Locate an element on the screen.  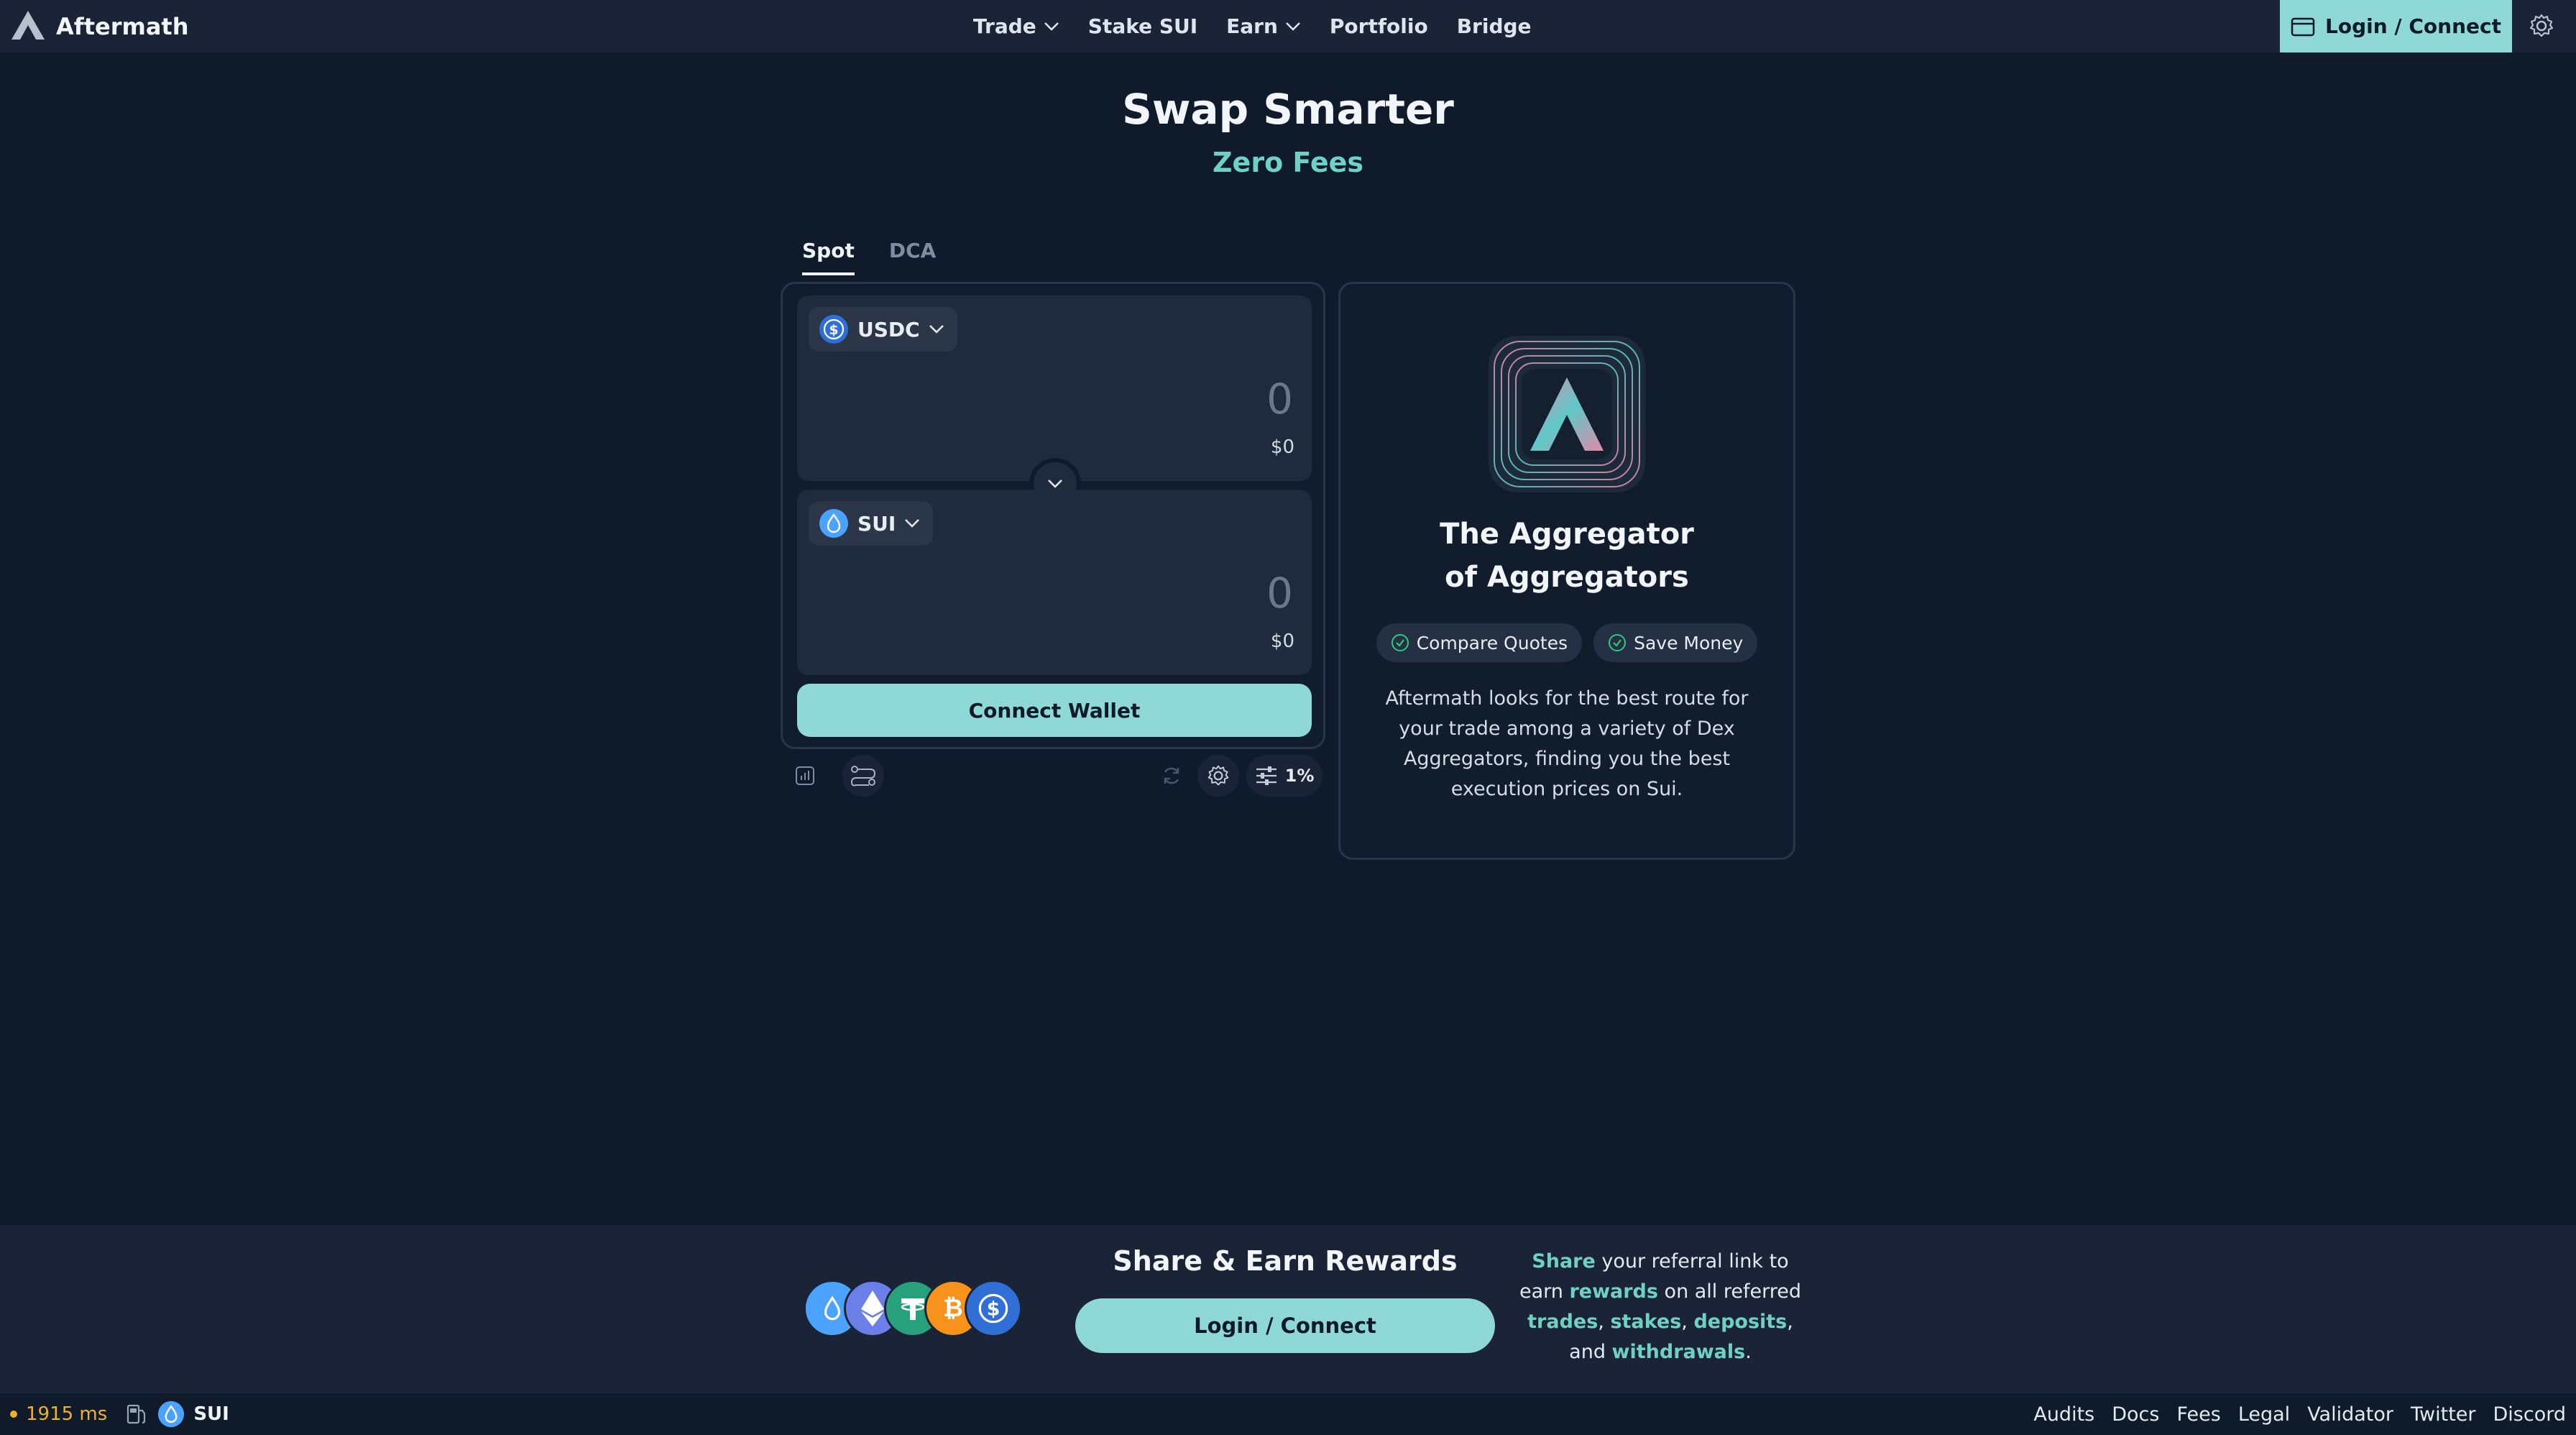
aftermath-logo-icon is located at coordinates (28, 26).